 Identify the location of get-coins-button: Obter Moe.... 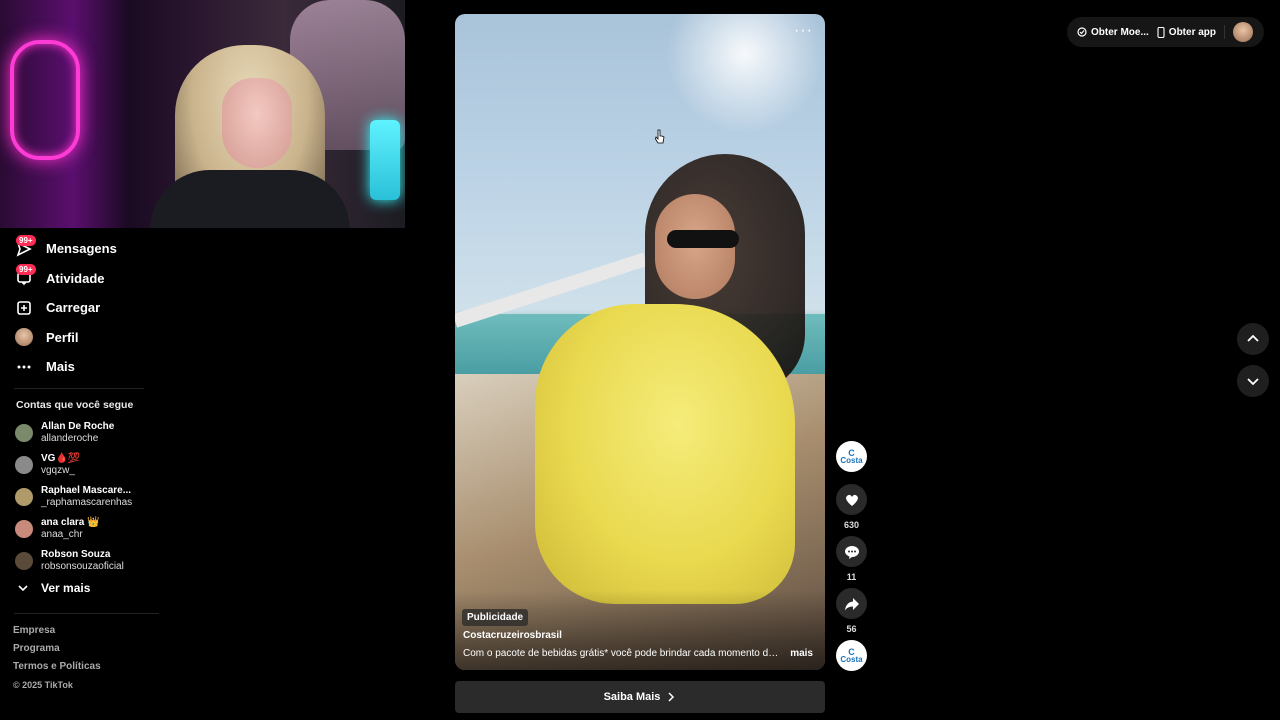
(1113, 32).